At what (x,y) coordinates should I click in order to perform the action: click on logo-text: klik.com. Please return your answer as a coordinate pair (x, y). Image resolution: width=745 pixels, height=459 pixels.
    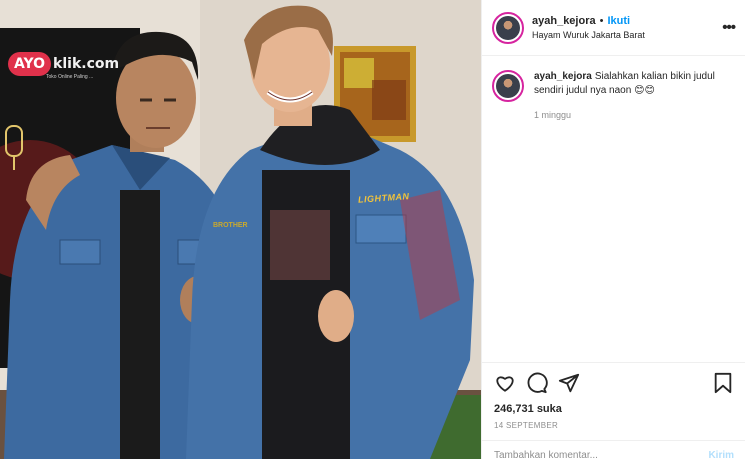
    Looking at the image, I should click on (86, 64).